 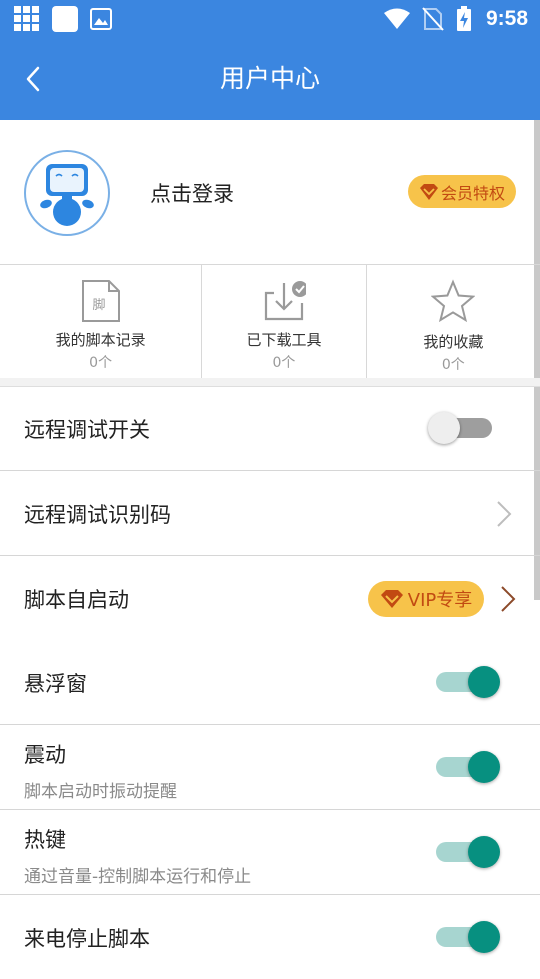 I want to click on battery-charging-icon, so click(x=463, y=18).